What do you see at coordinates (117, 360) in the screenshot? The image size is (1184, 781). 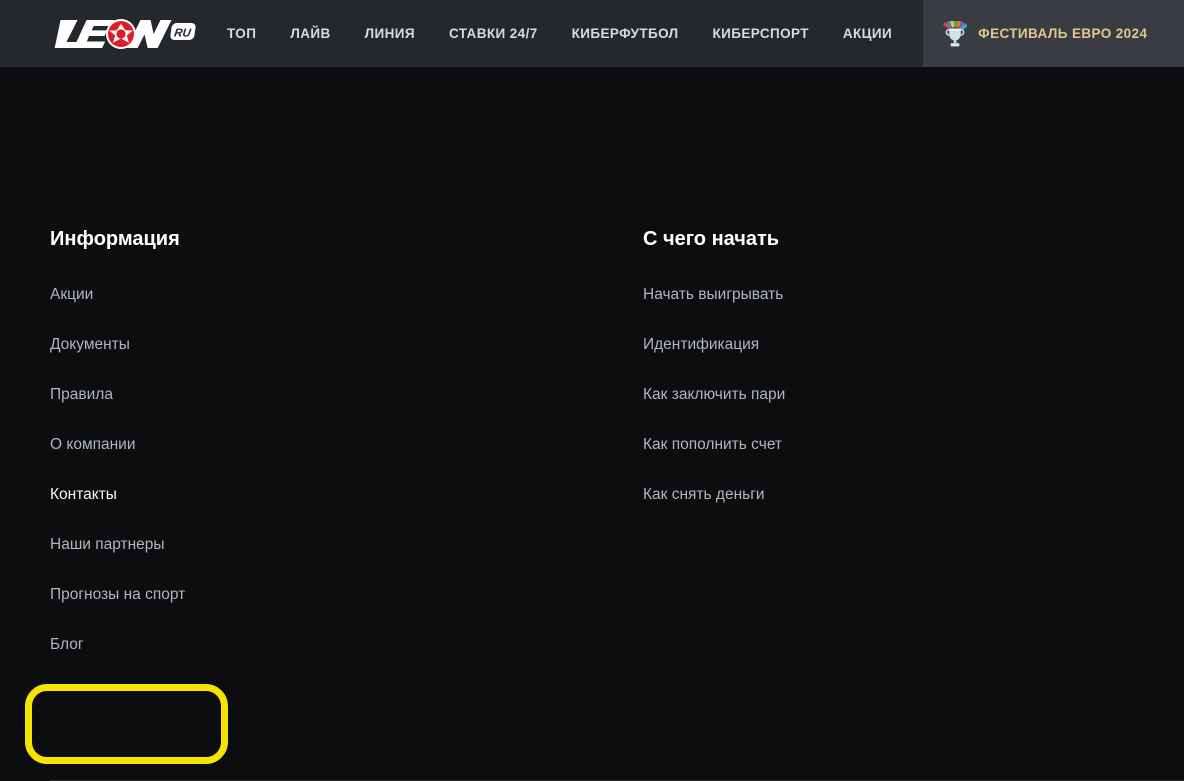 I see `footer-link-documents: Документы` at bounding box center [117, 360].